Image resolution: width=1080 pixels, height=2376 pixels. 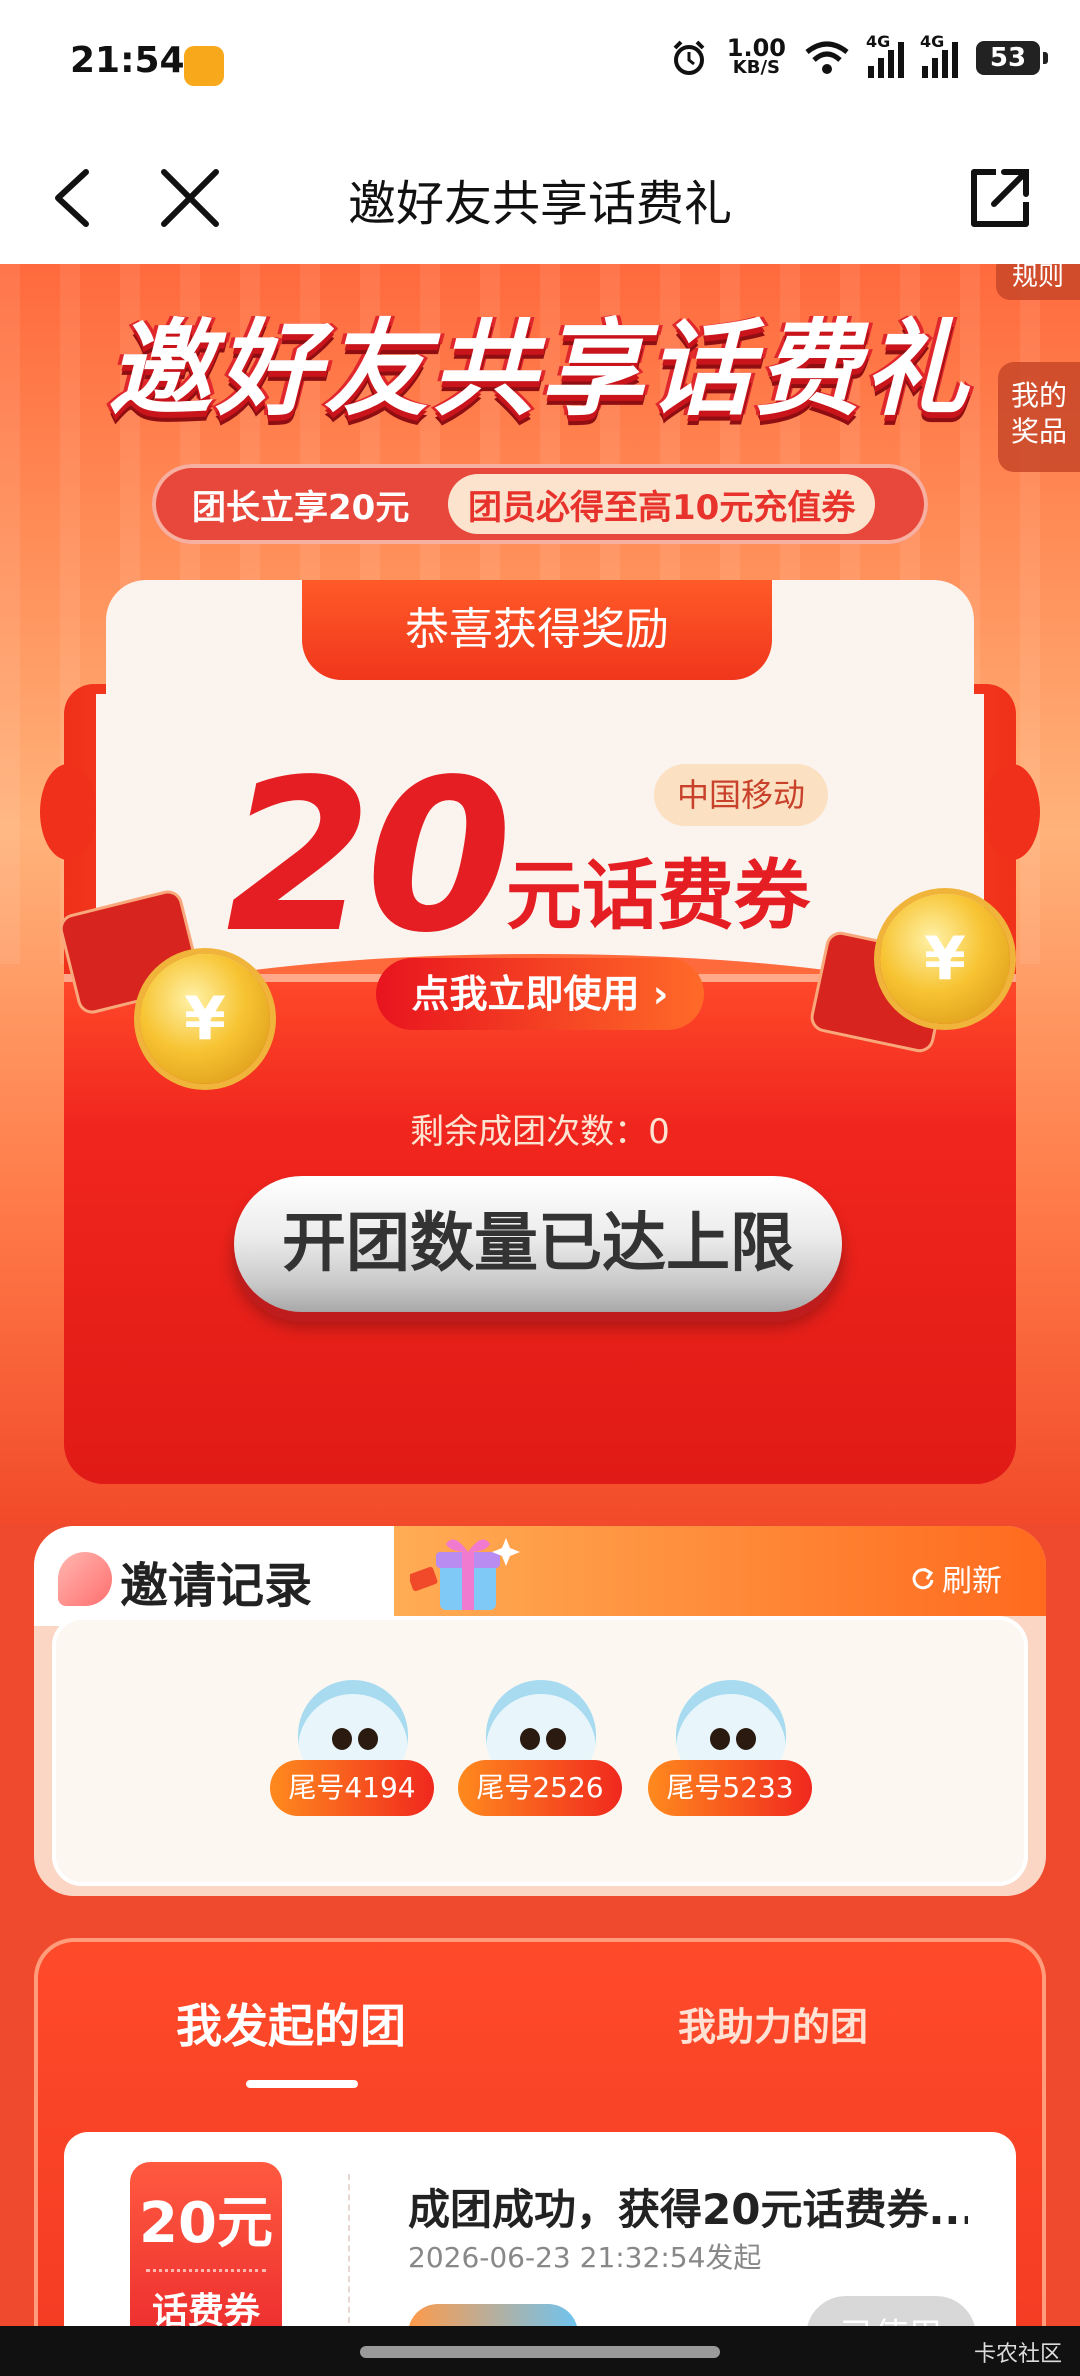 What do you see at coordinates (885, 55) in the screenshot?
I see `signal-icon-1: 4G` at bounding box center [885, 55].